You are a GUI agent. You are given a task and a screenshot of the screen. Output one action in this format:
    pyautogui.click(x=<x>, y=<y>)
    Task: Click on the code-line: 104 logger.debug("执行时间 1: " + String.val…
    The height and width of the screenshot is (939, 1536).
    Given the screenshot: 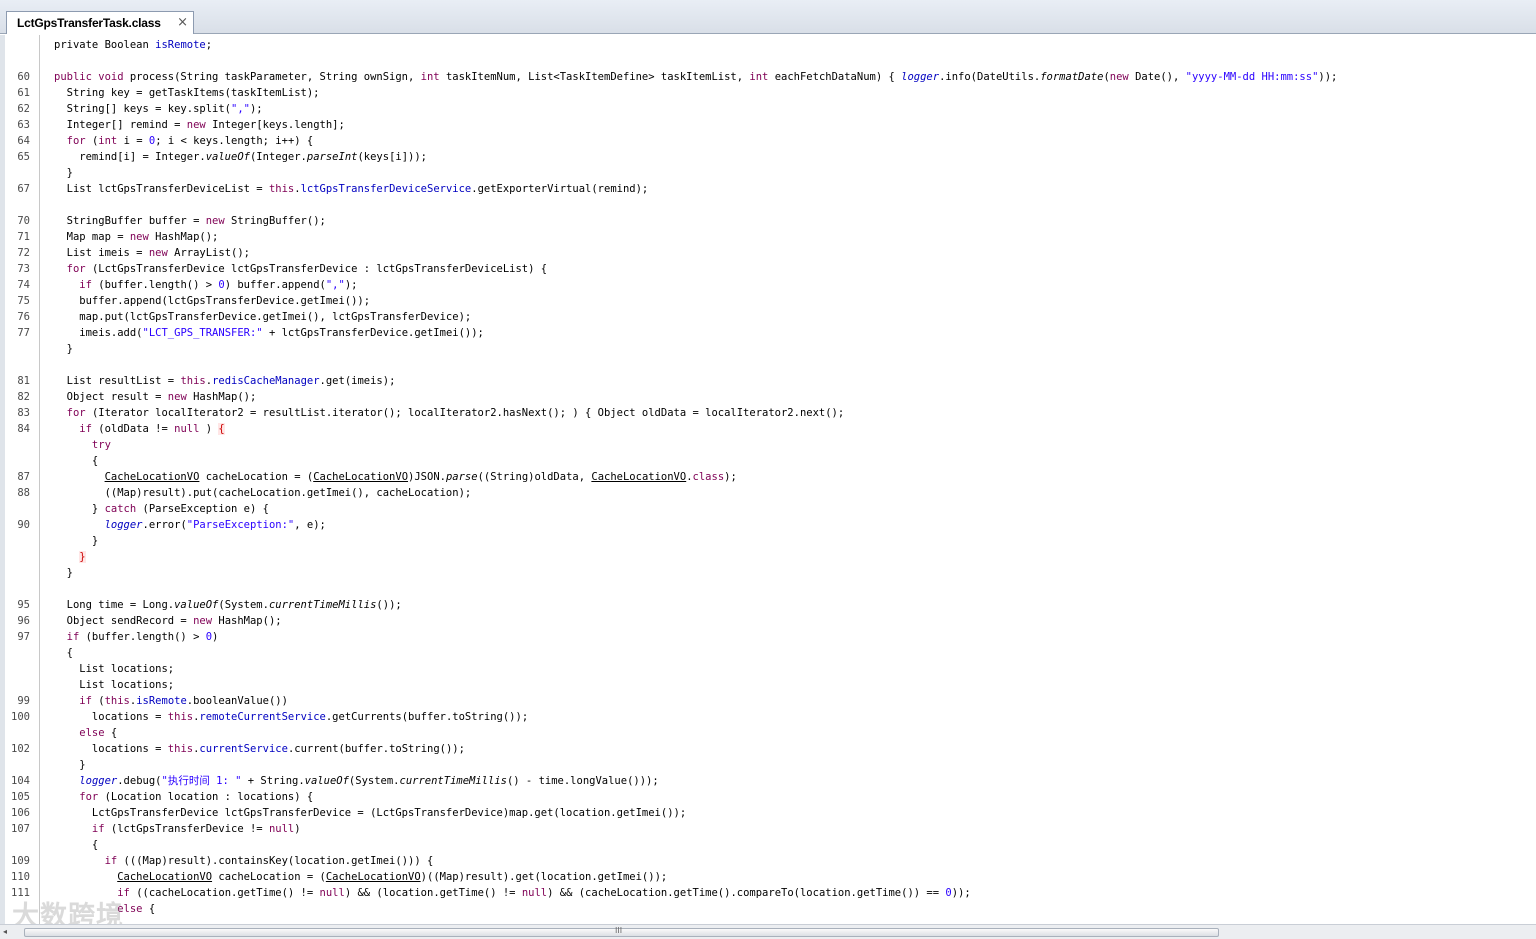 What is the action you would take?
    pyautogui.click(x=770, y=781)
    